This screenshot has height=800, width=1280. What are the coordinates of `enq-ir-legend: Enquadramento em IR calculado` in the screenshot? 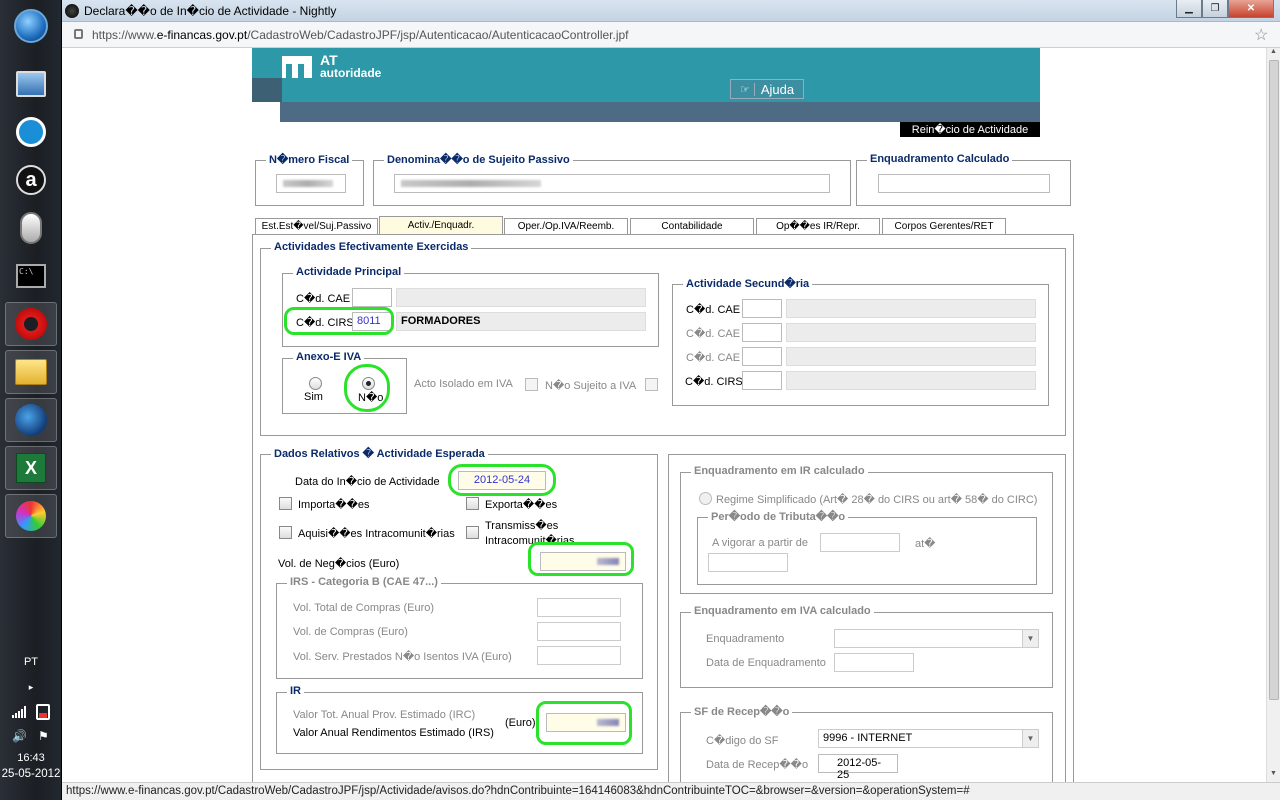 It's located at (779, 471).